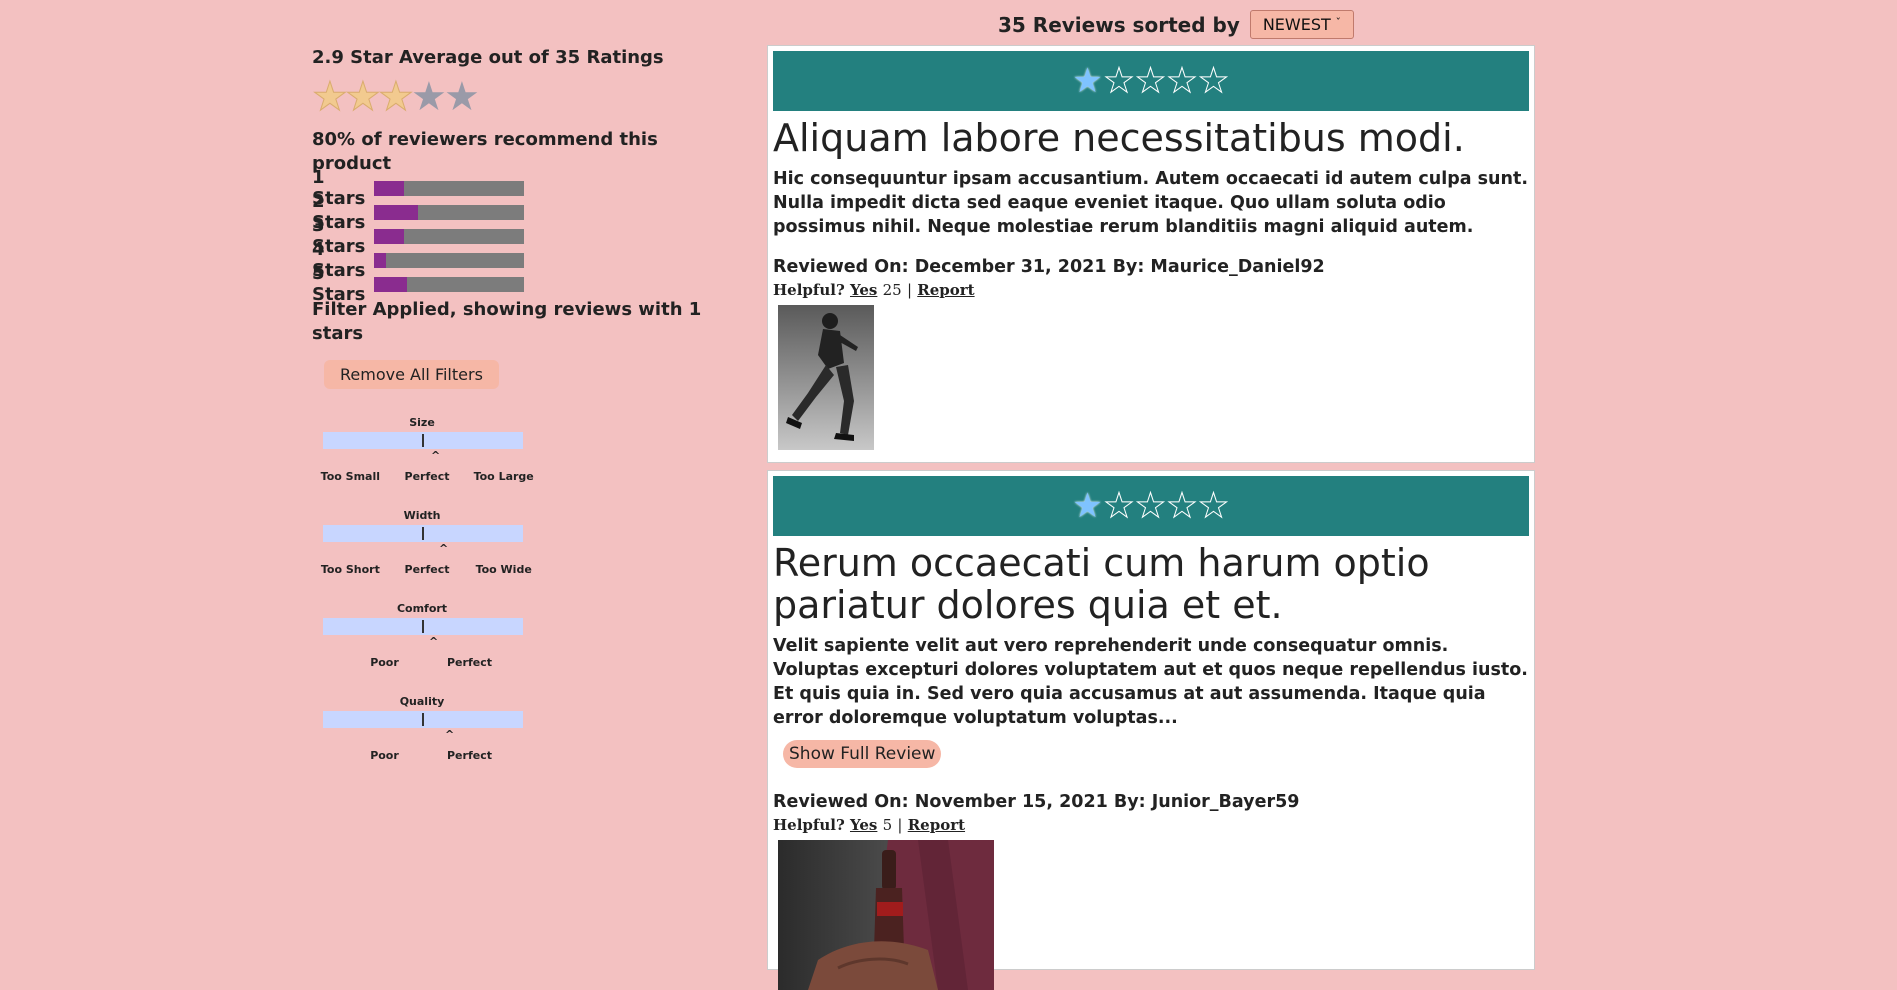 Image resolution: width=1897 pixels, height=990 pixels. I want to click on helpful-row: Helpful? Yes 5 | Report, so click(1151, 825).